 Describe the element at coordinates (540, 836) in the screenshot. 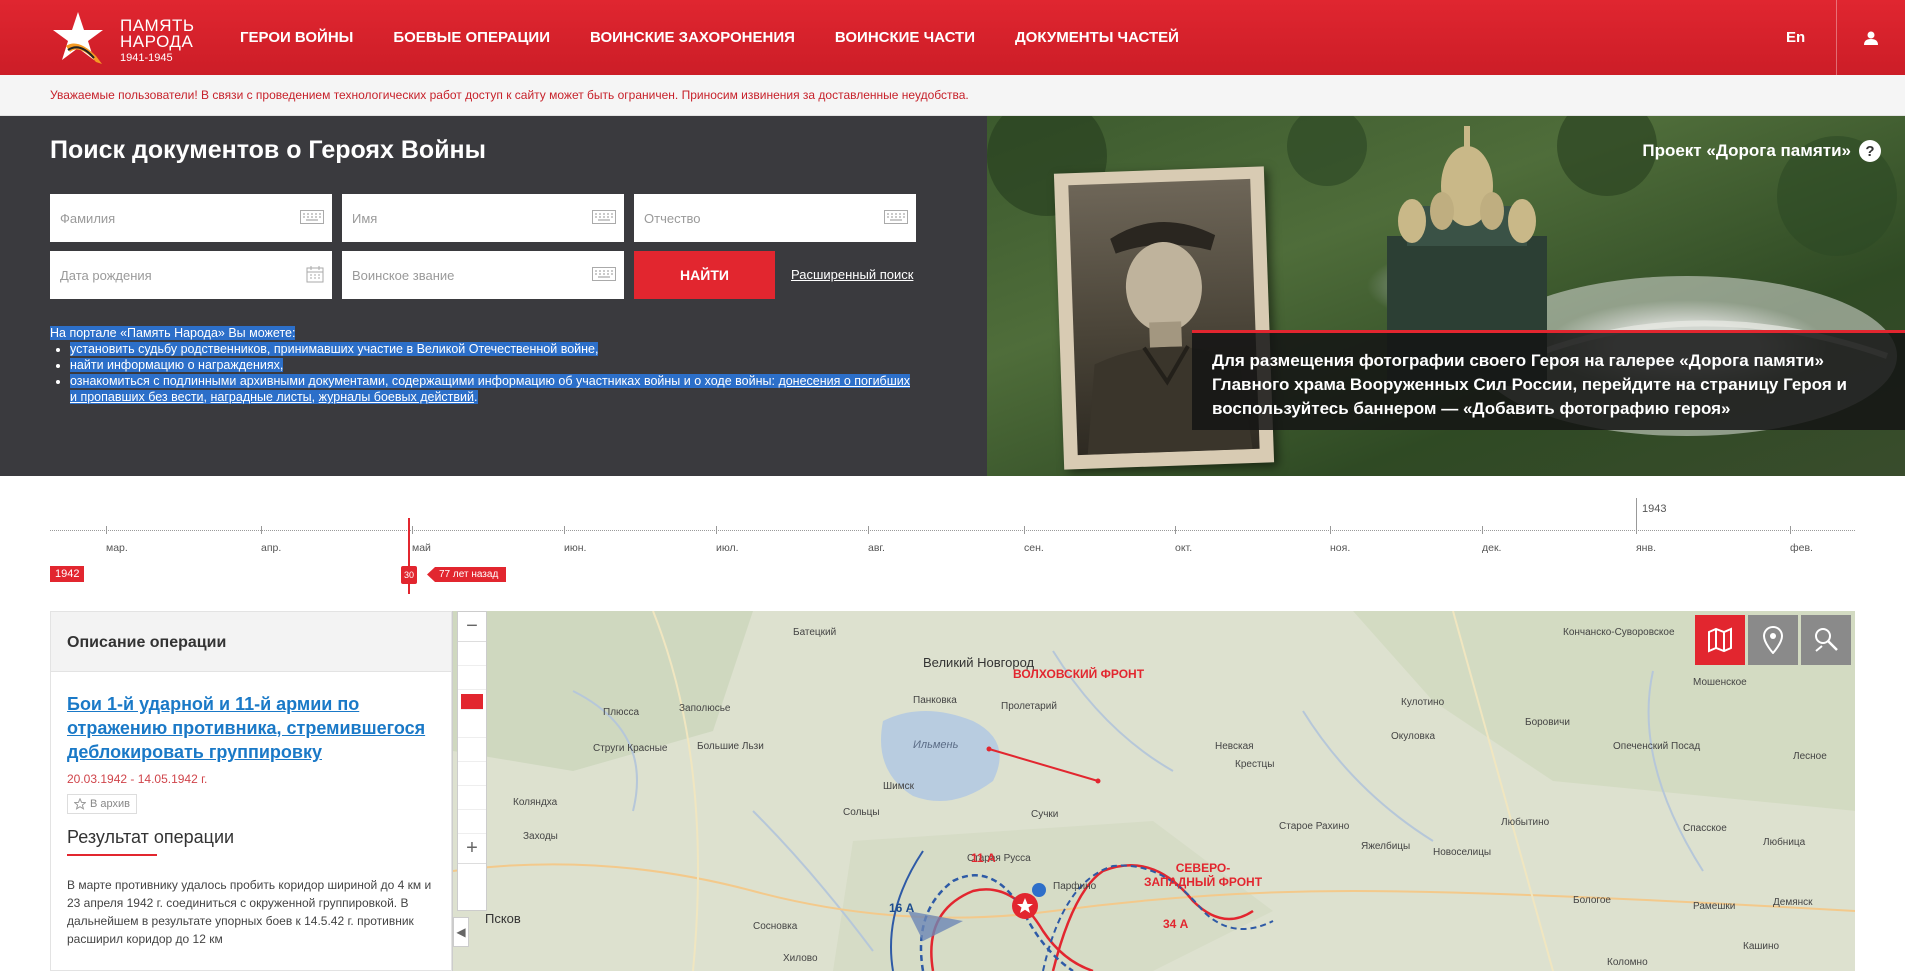

I see `city-label: Заходы` at that location.